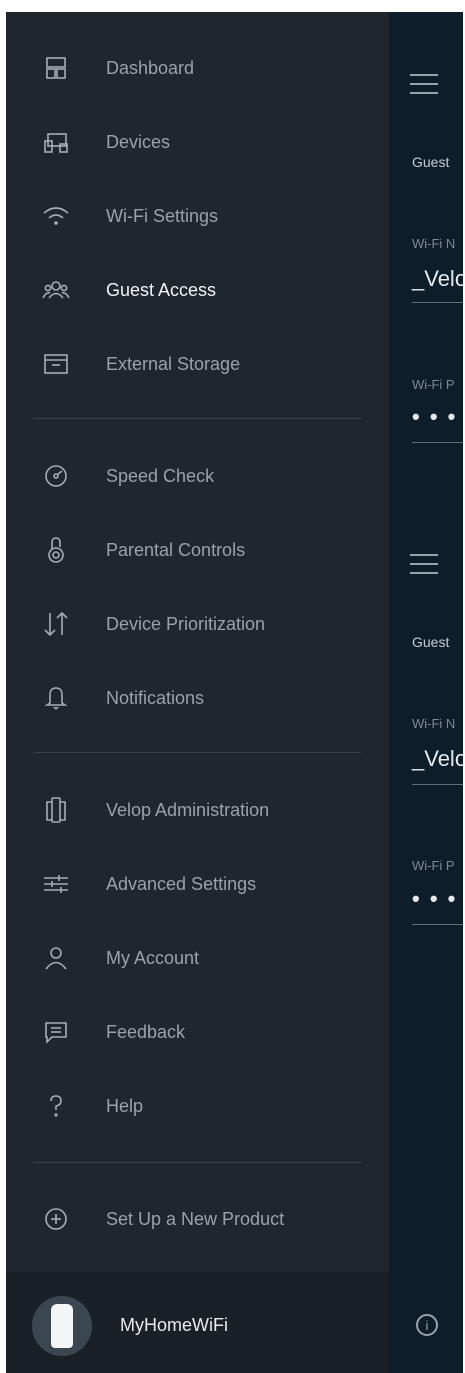  Describe the element at coordinates (56, 142) in the screenshot. I see `devices-icon` at that location.